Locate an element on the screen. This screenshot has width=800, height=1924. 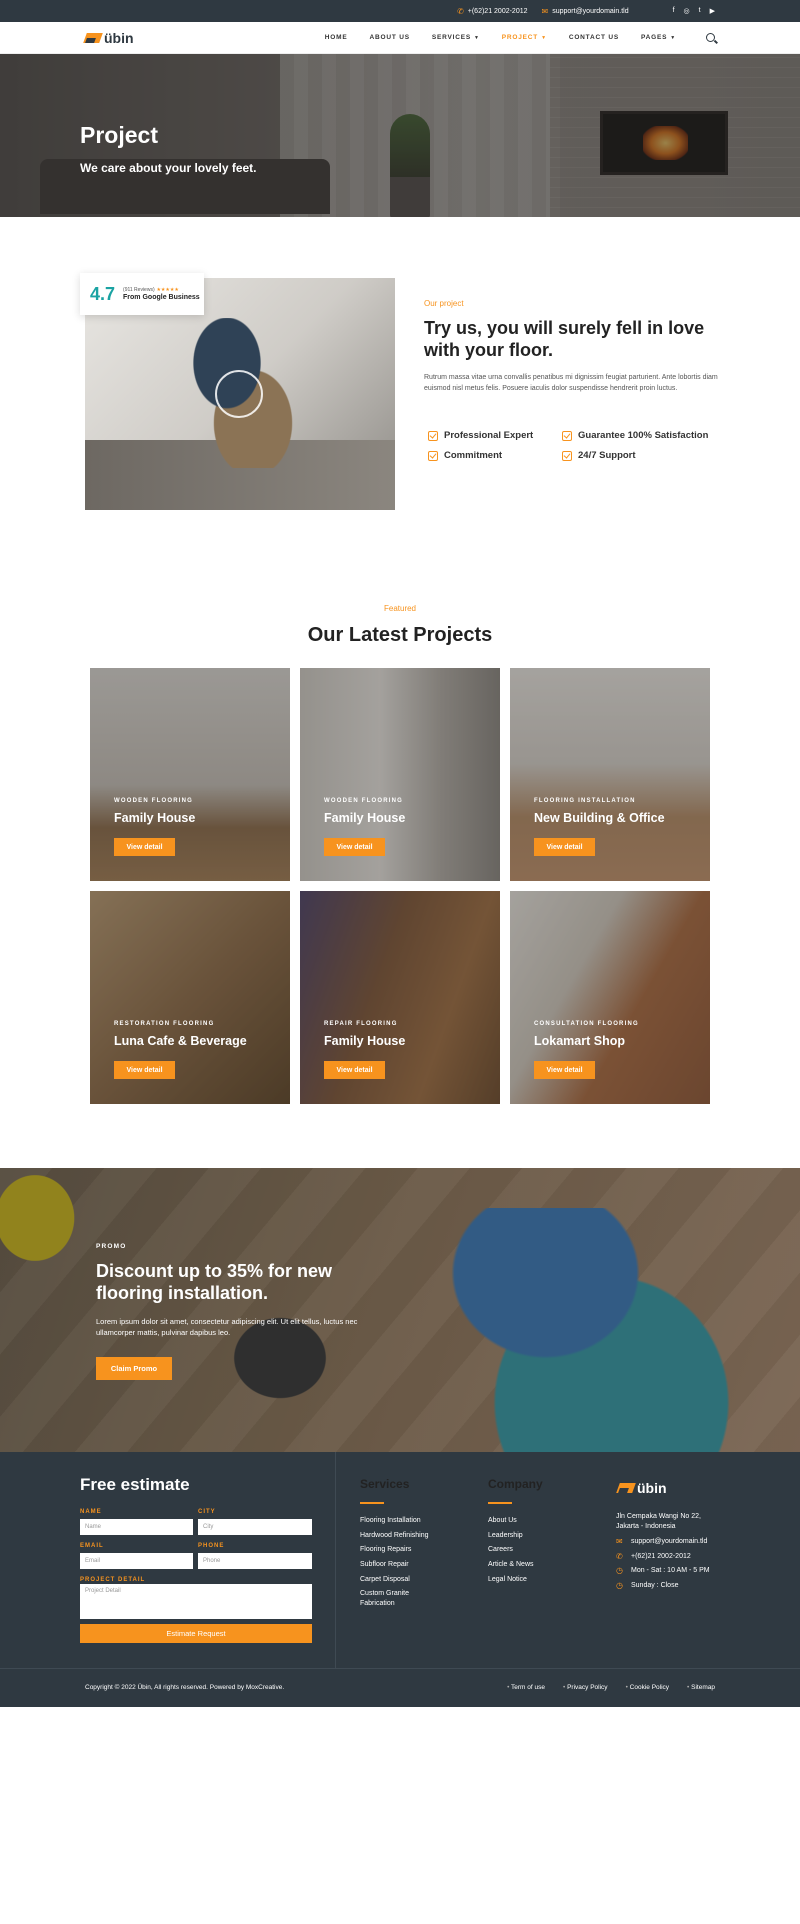
page-subtitle: We care about your lovely feet. is located at coordinates (168, 168).